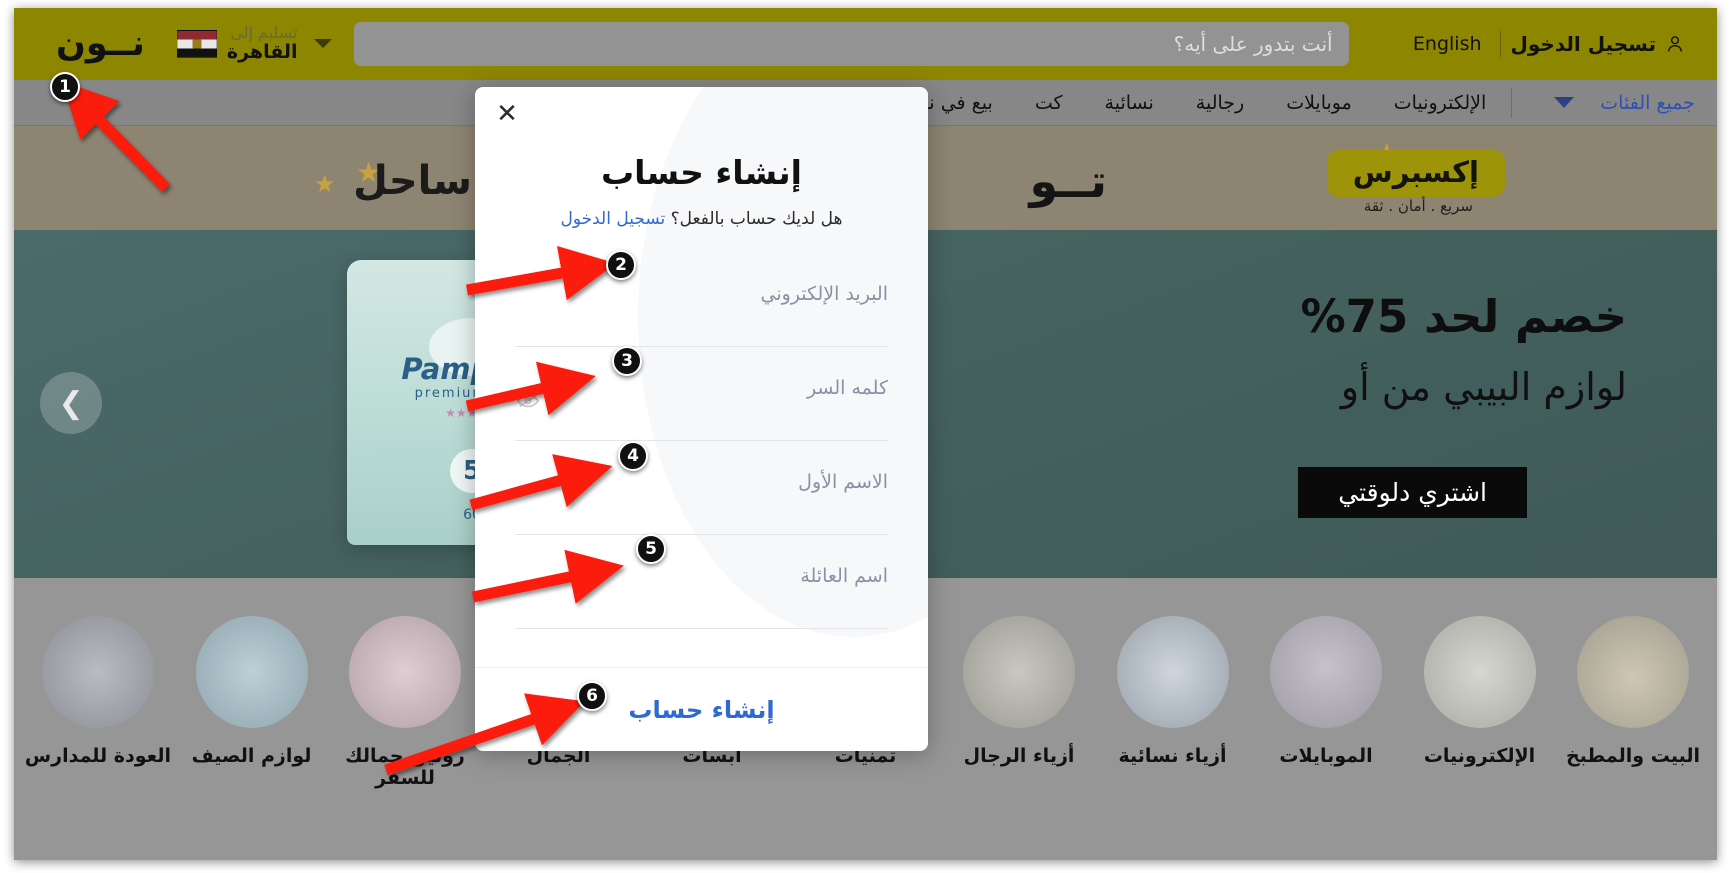  I want to click on category-item-10: العودة للمدارس, so click(98, 703).